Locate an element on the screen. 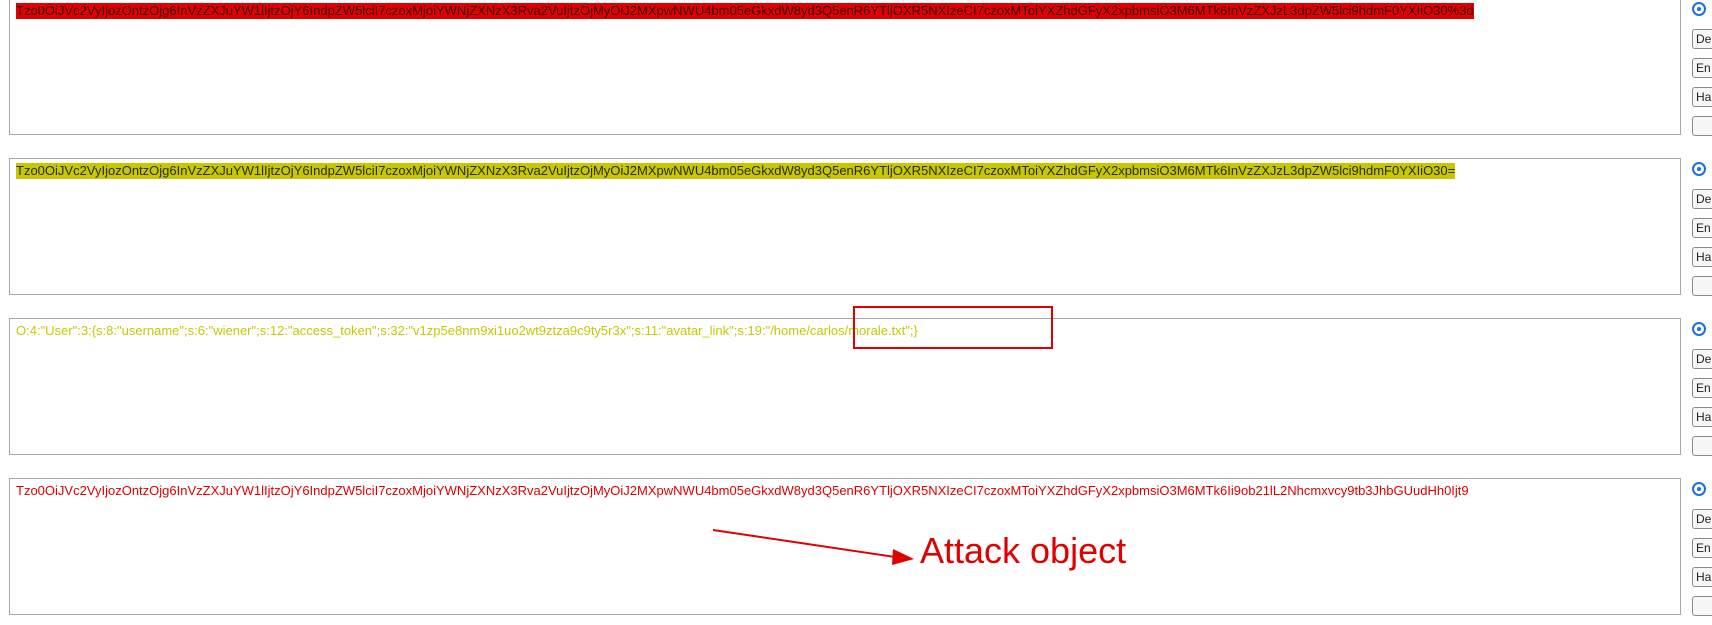 The width and height of the screenshot is (1712, 625). encode-as-button-1: En is located at coordinates (1702, 68).